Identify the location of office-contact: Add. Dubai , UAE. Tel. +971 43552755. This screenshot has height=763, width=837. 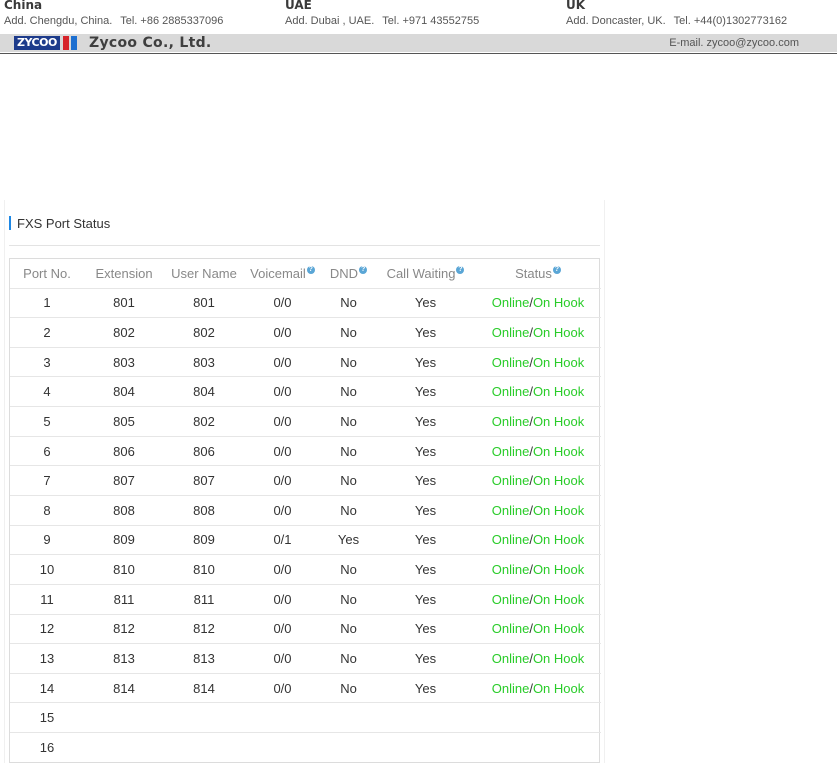
(382, 21).